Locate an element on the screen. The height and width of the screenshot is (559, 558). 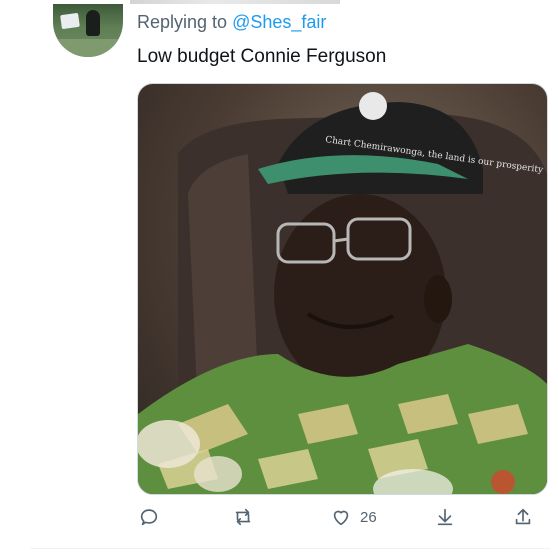
reply-icon is located at coordinates (149, 517).